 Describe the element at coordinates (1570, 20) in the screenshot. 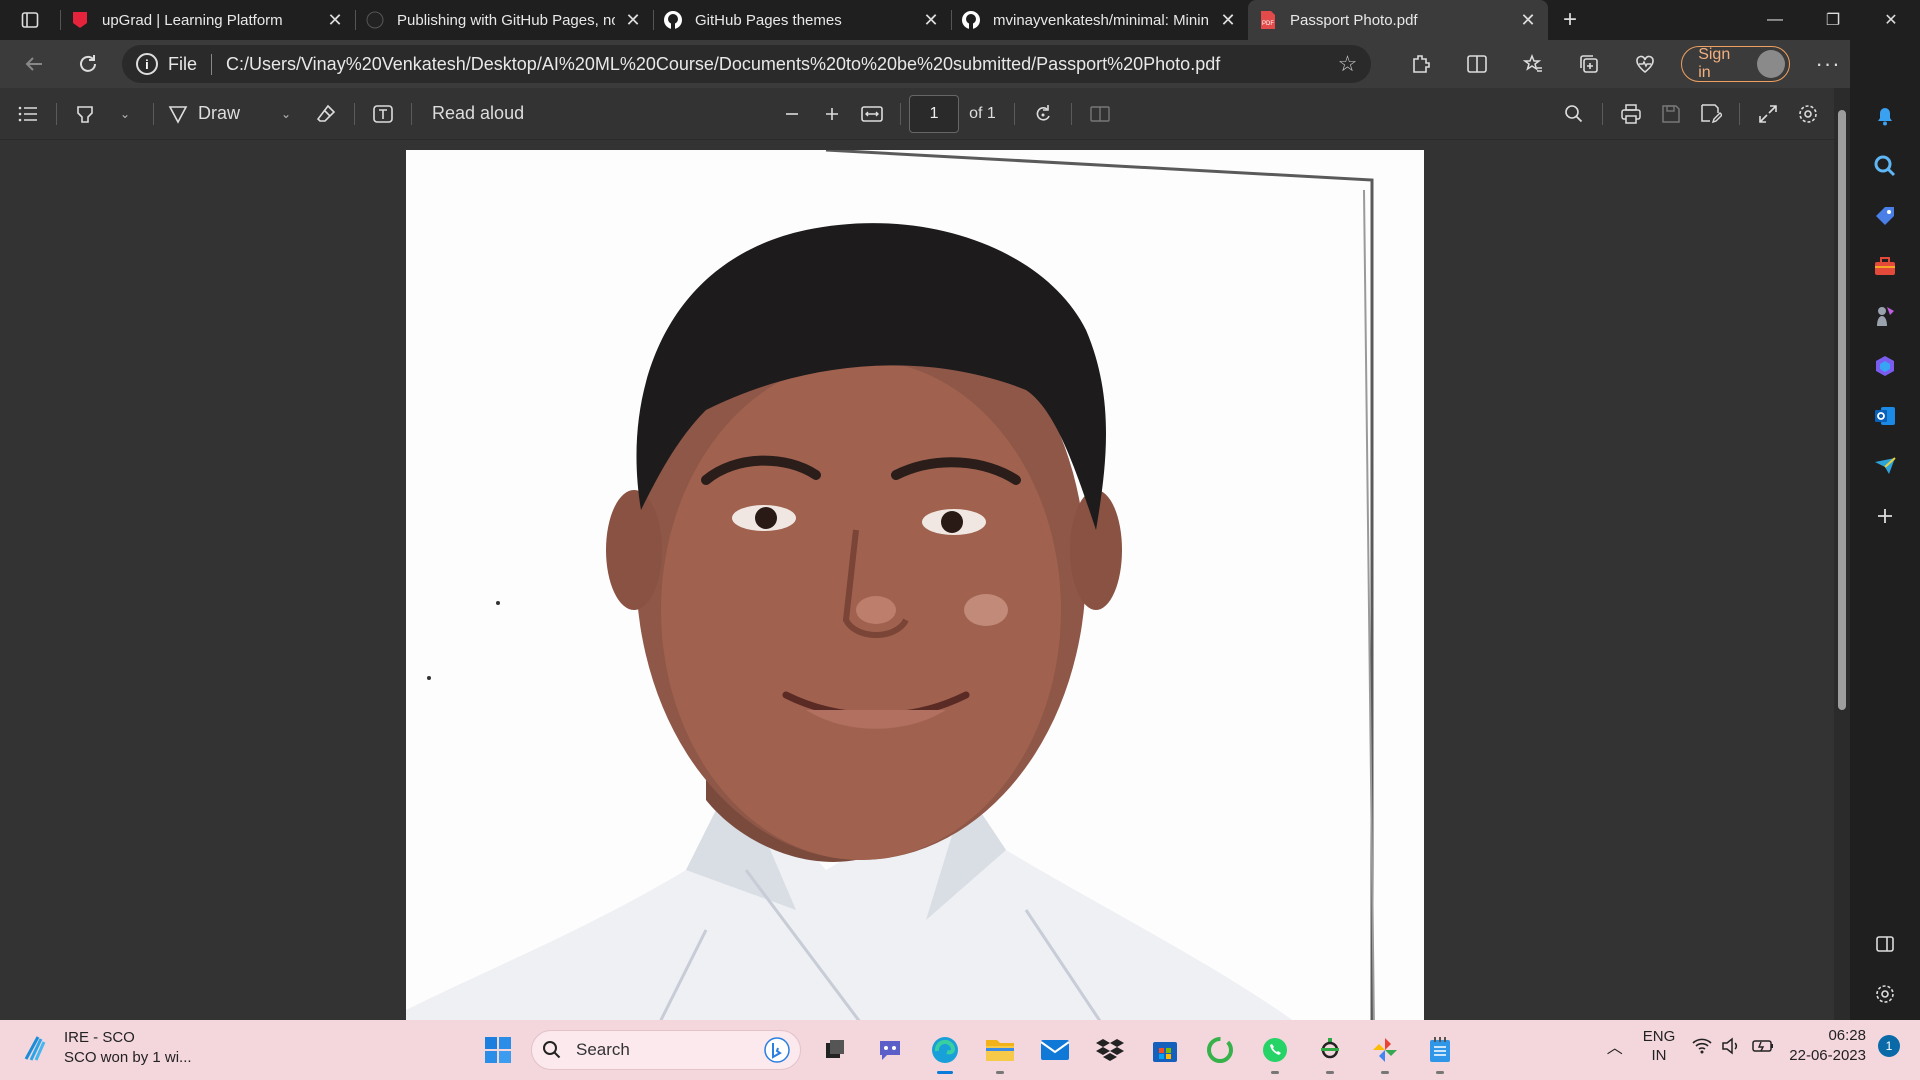

I see `new-tab-button: +` at that location.